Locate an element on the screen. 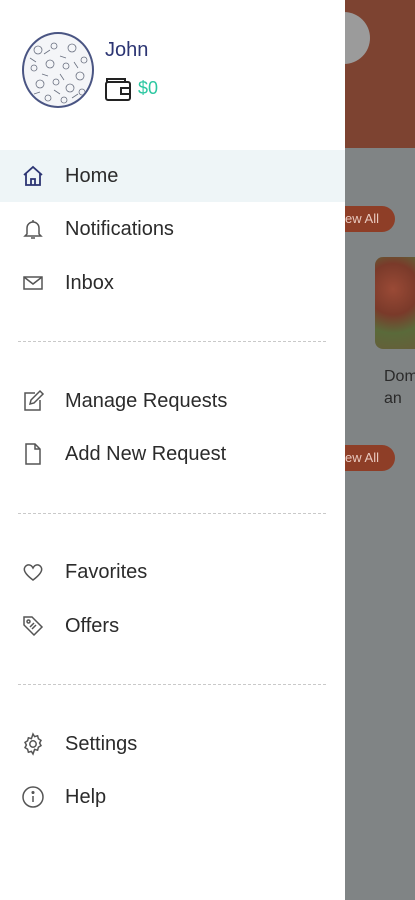  menu-label-home: Home is located at coordinates (92, 175).